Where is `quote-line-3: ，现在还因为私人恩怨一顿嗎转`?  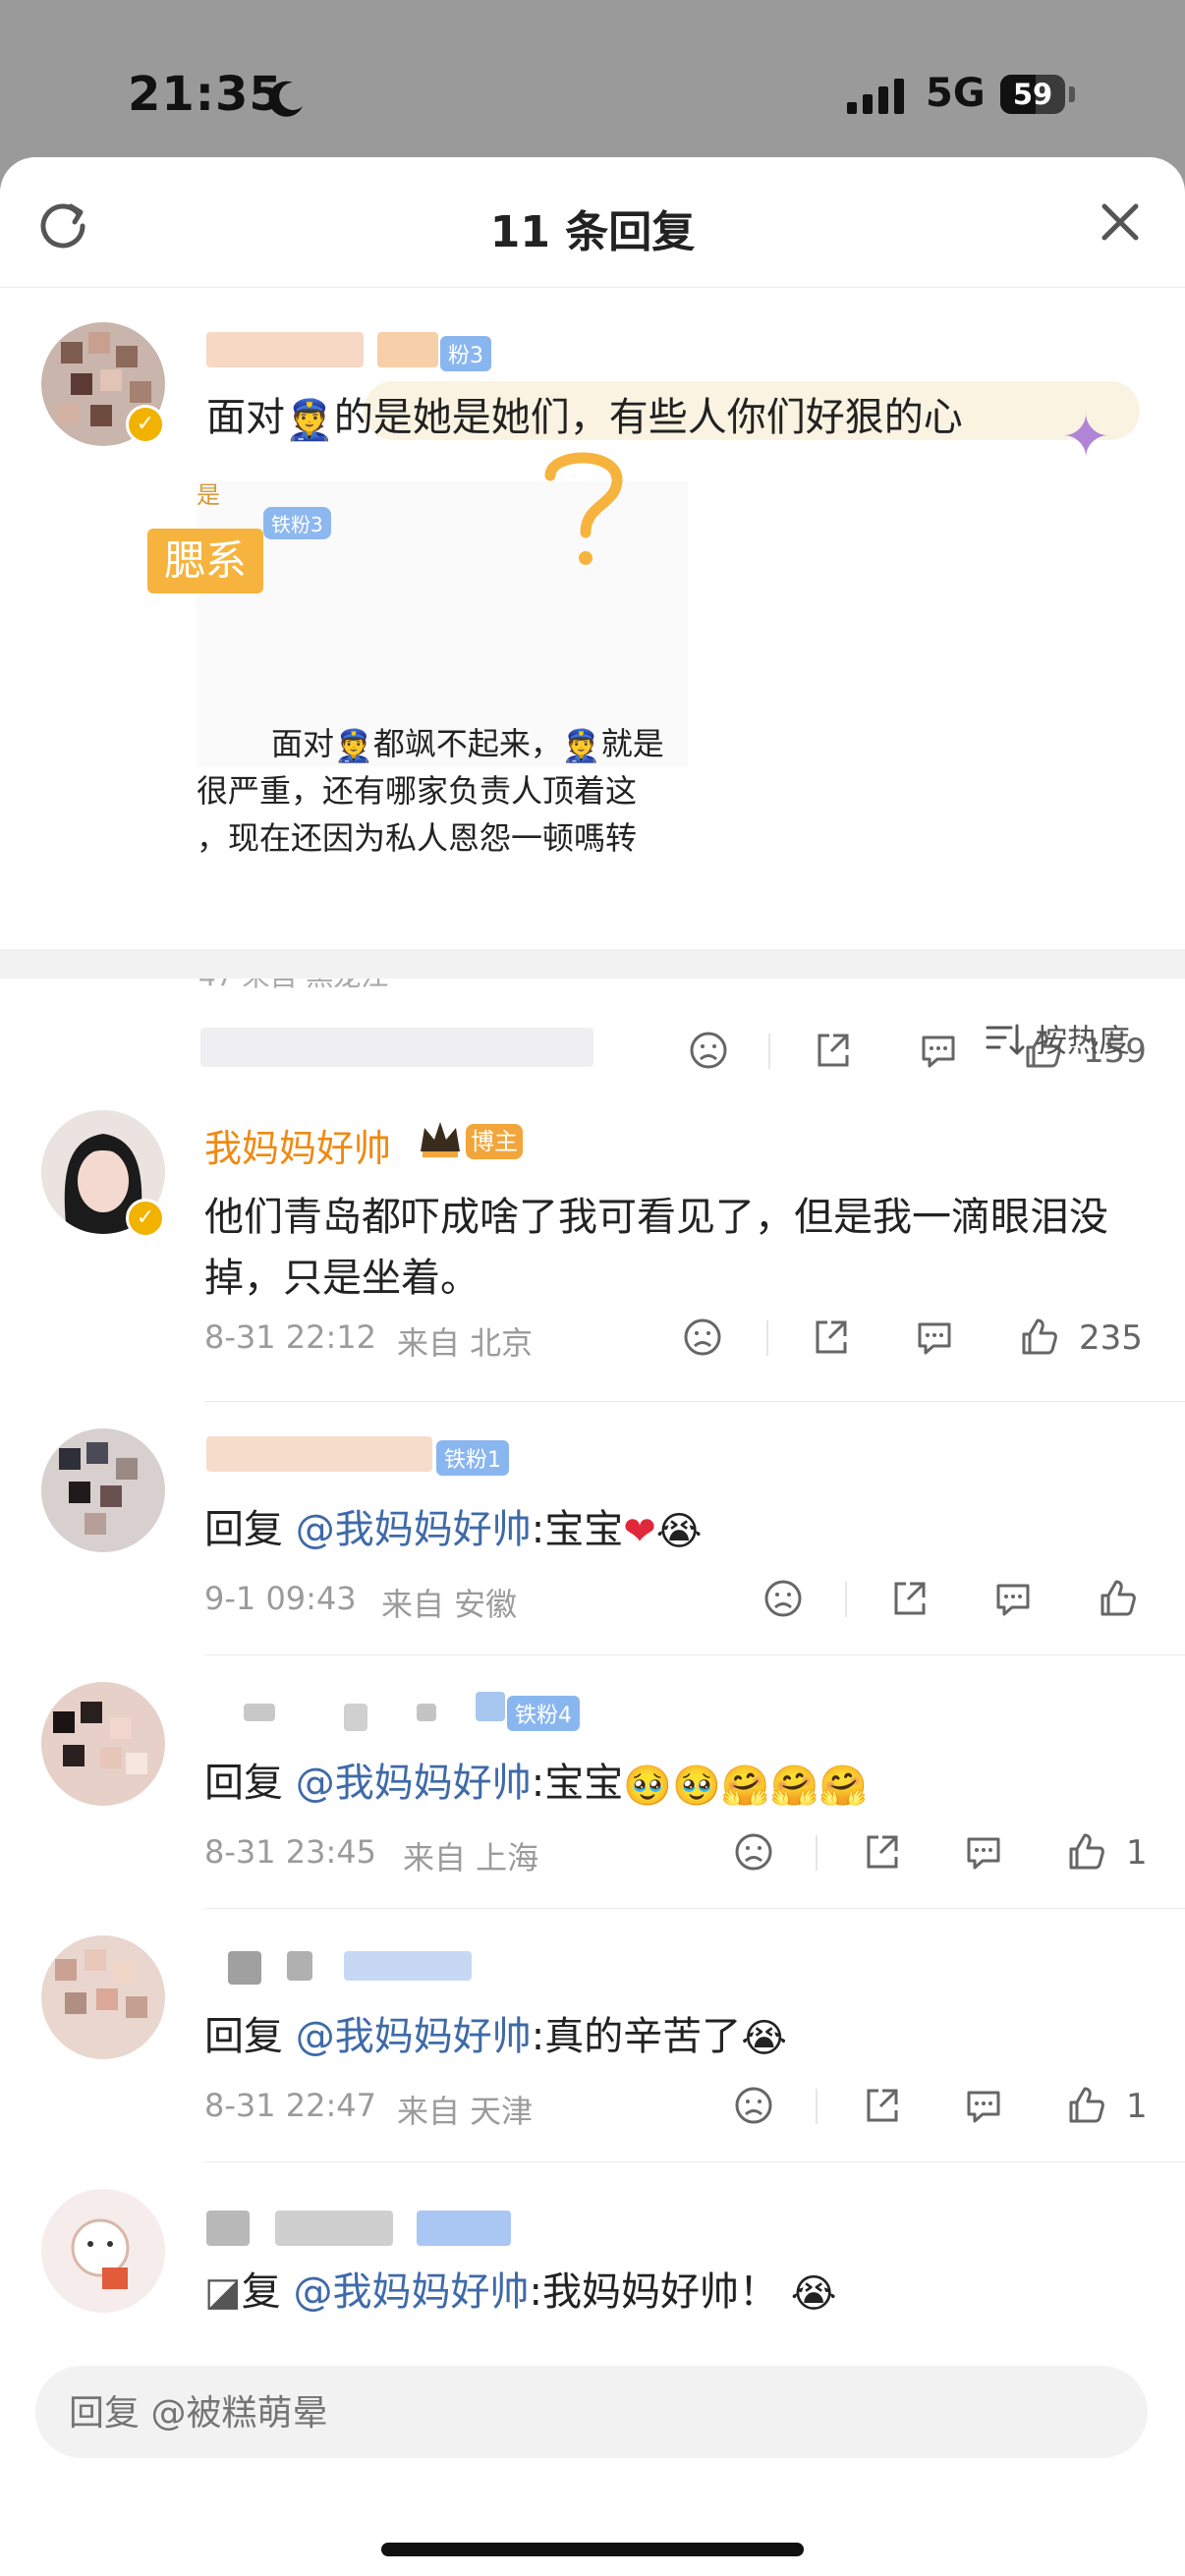
quote-line-3: ，现在还因为私人恩怨一顿嗎转 is located at coordinates (417, 838).